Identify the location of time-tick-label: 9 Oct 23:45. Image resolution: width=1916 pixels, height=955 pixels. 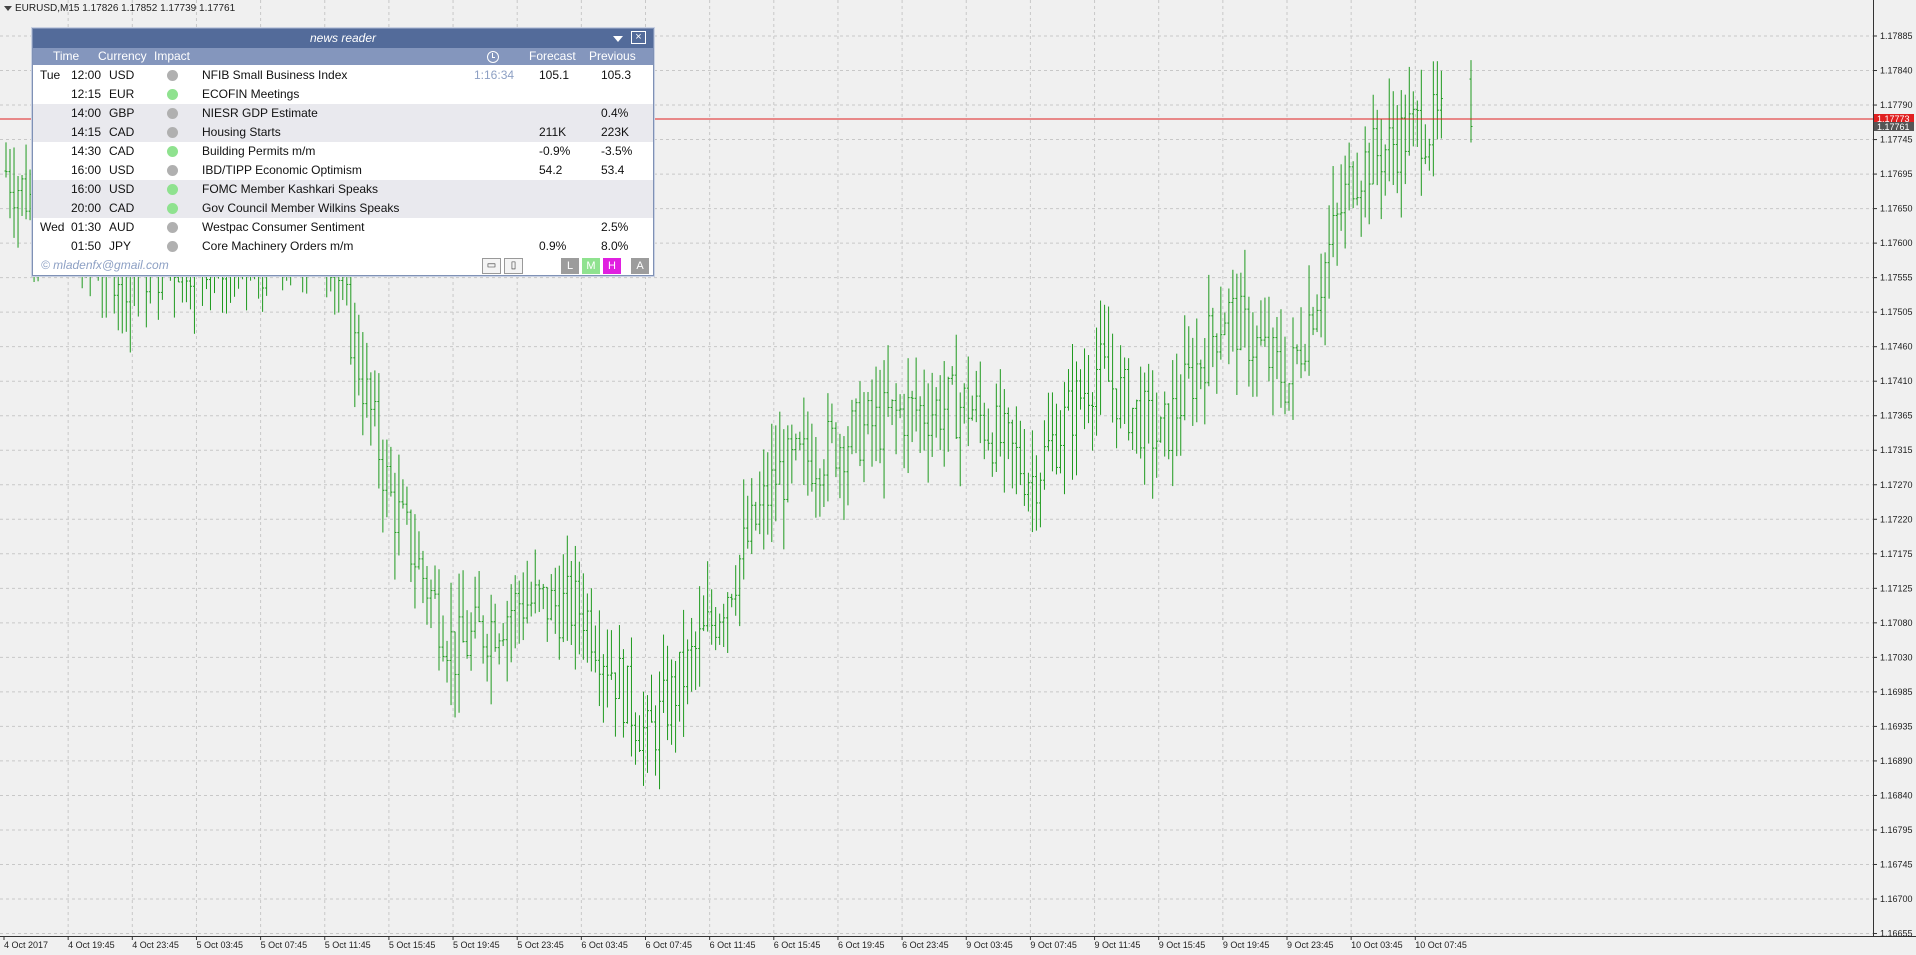
(1310, 945).